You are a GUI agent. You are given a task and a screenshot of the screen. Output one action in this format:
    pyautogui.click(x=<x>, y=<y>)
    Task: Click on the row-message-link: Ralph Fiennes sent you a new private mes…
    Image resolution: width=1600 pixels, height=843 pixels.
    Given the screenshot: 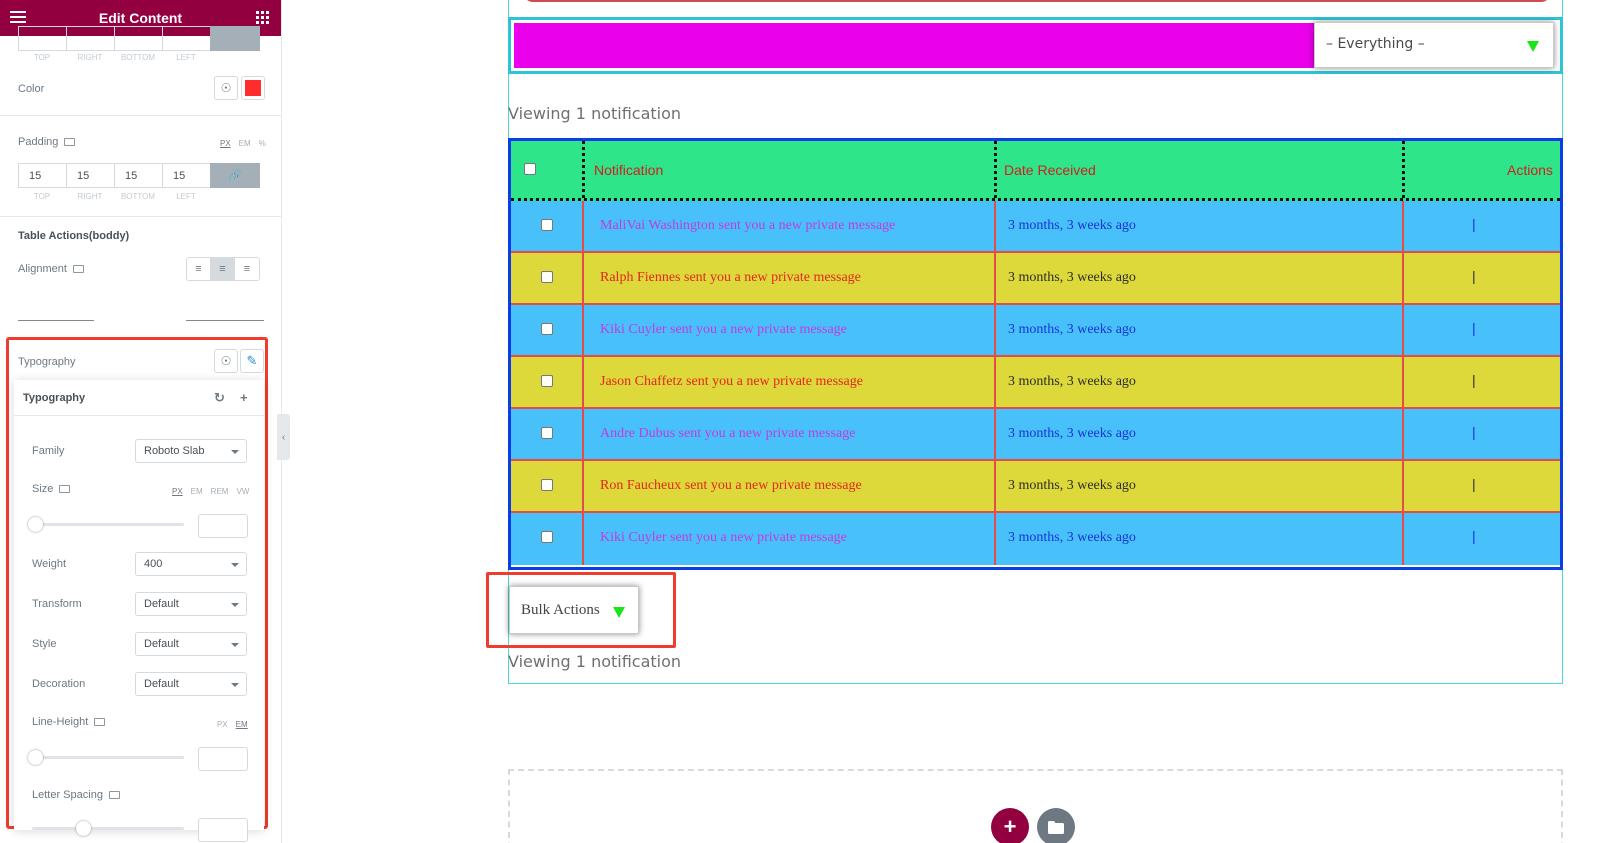 What is the action you would take?
    pyautogui.click(x=730, y=278)
    